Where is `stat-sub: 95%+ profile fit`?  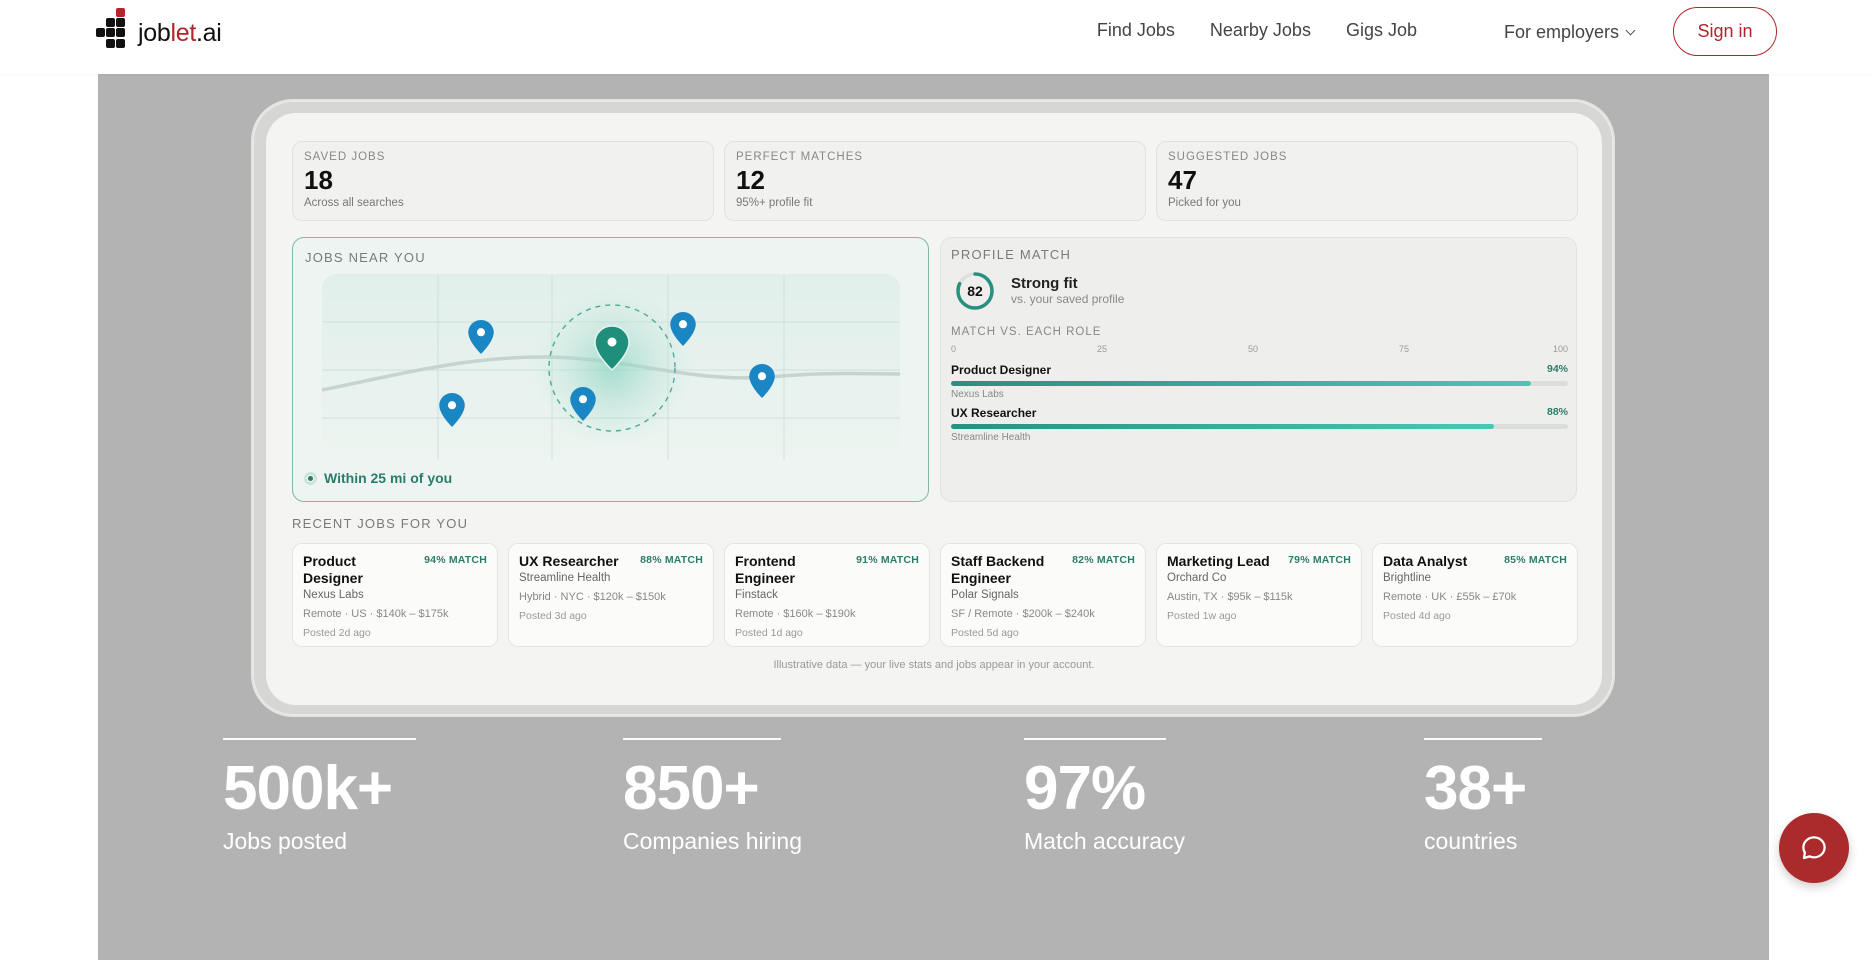 stat-sub: 95%+ profile fit is located at coordinates (774, 203).